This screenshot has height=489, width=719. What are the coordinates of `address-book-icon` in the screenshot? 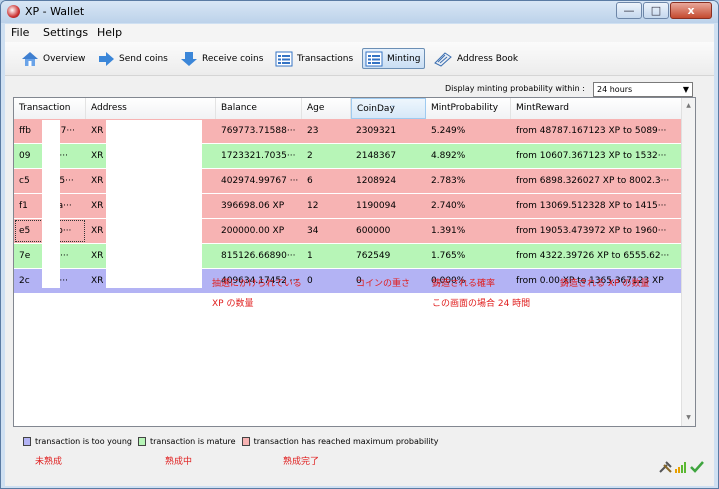 It's located at (443, 59).